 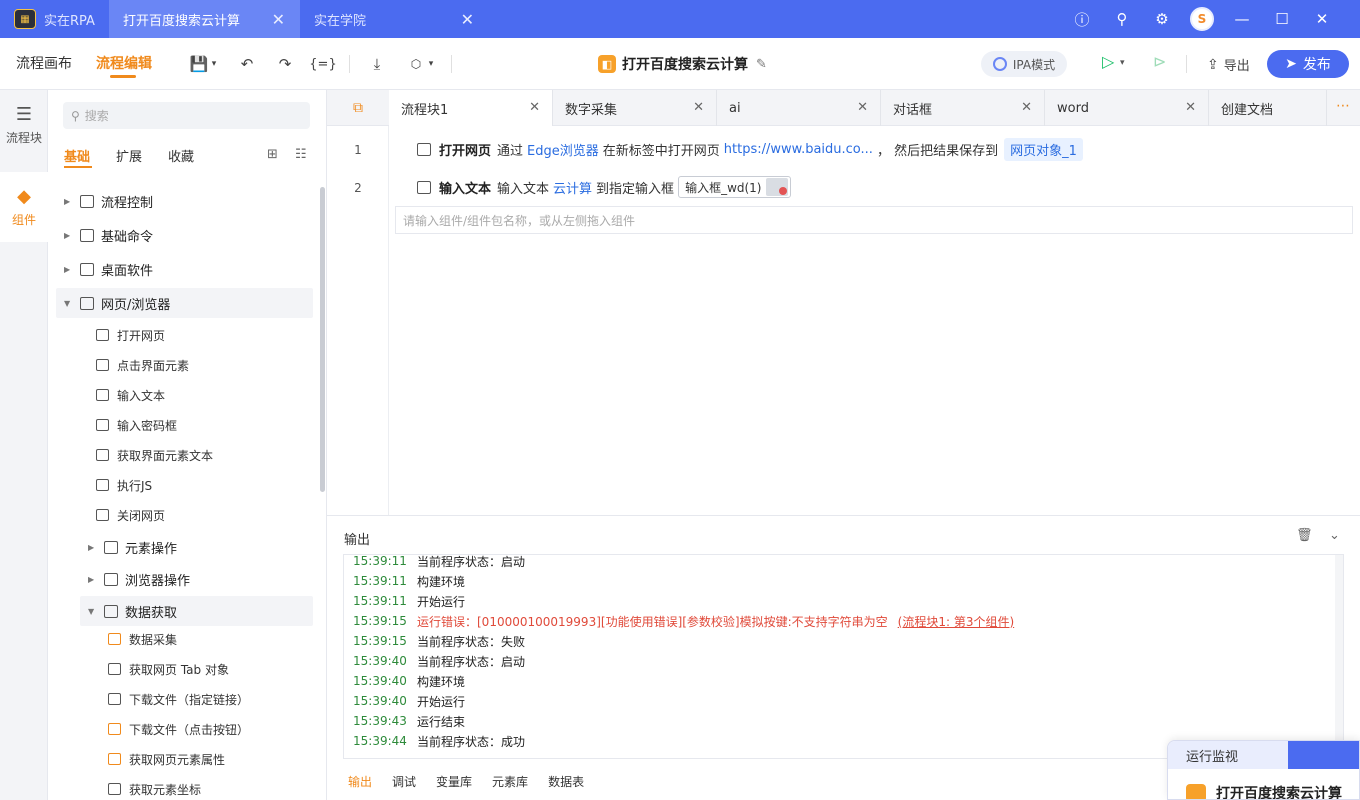 What do you see at coordinates (572, 187) in the screenshot?
I see `step-text-param: 云计算` at bounding box center [572, 187].